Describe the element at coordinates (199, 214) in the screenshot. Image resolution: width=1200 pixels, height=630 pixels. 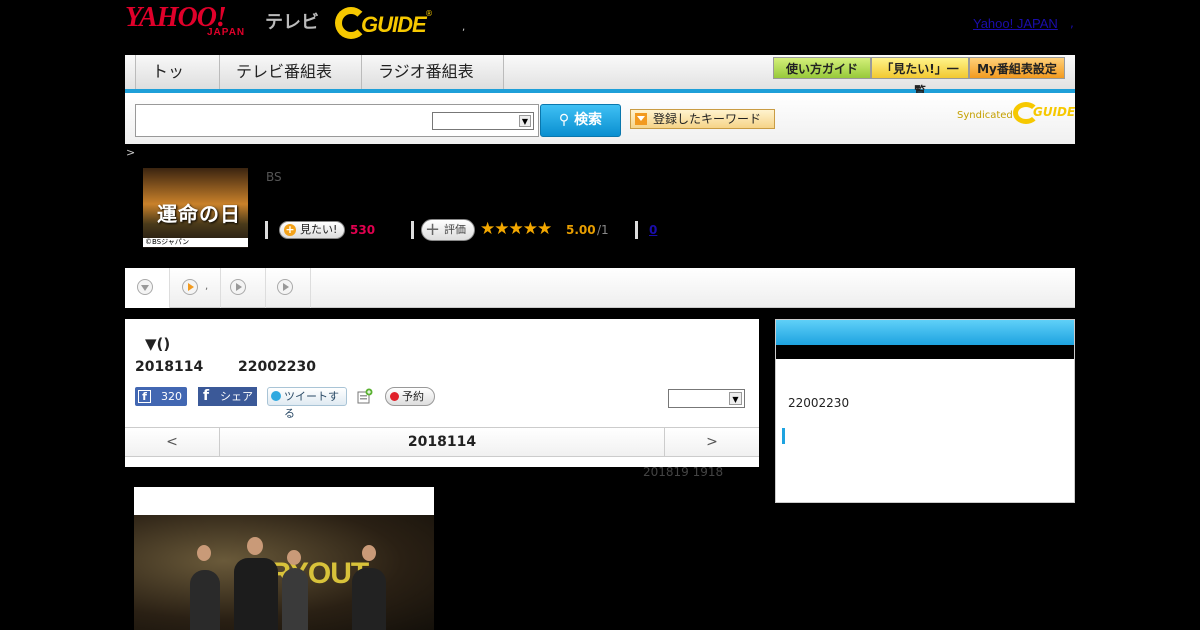
I see `thumbnail-title: 運命の日` at that location.